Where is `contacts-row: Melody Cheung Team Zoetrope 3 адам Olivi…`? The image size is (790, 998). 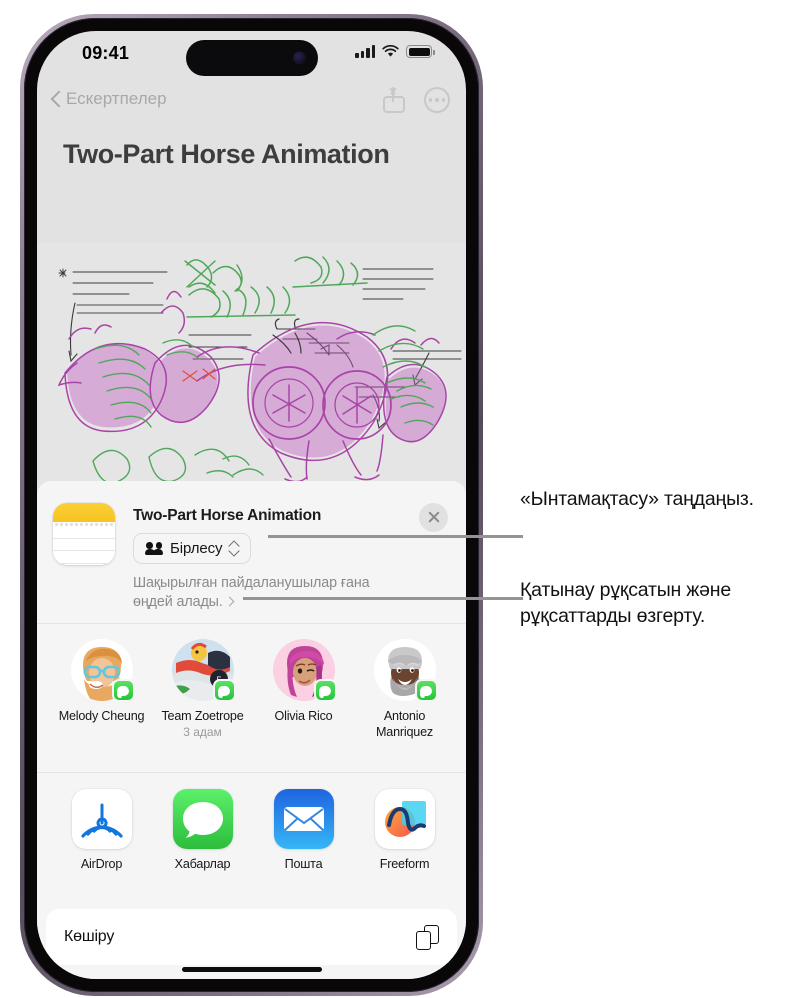
contacts-row: Melody Cheung Team Zoetrope 3 адам Olivi… is located at coordinates (251, 698).